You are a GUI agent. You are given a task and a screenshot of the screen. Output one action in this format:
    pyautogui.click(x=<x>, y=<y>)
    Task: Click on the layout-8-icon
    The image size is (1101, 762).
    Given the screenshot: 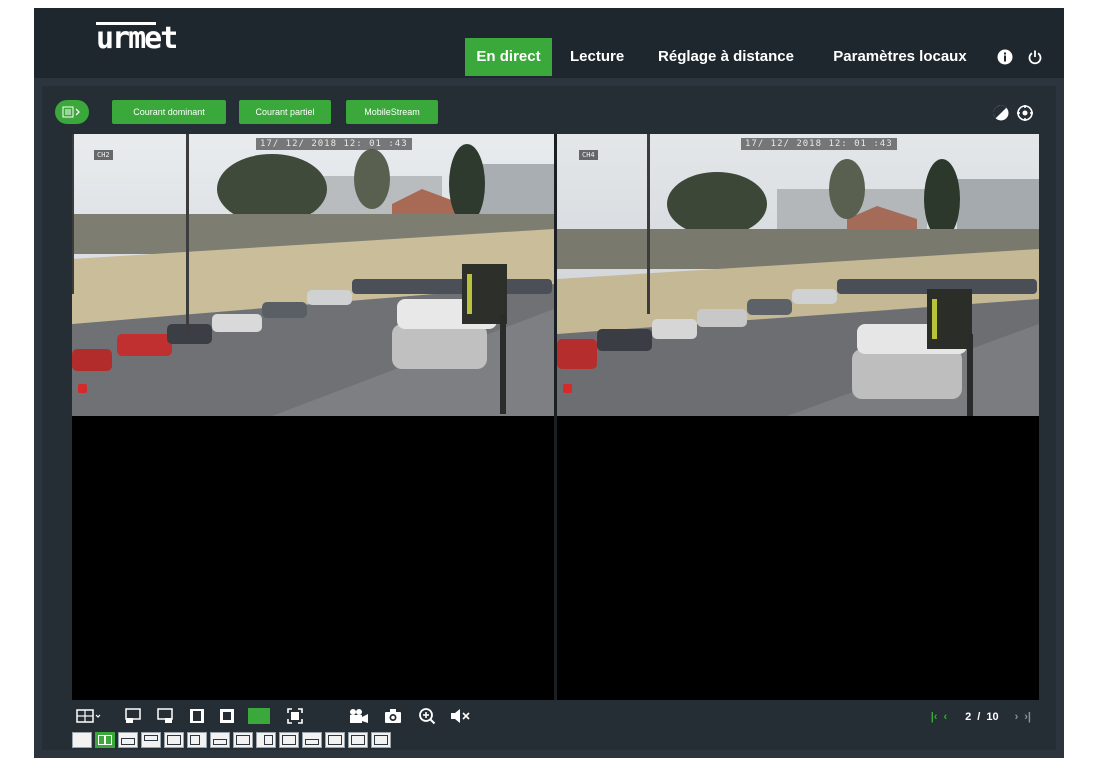 What is the action you would take?
    pyautogui.click(x=151, y=740)
    